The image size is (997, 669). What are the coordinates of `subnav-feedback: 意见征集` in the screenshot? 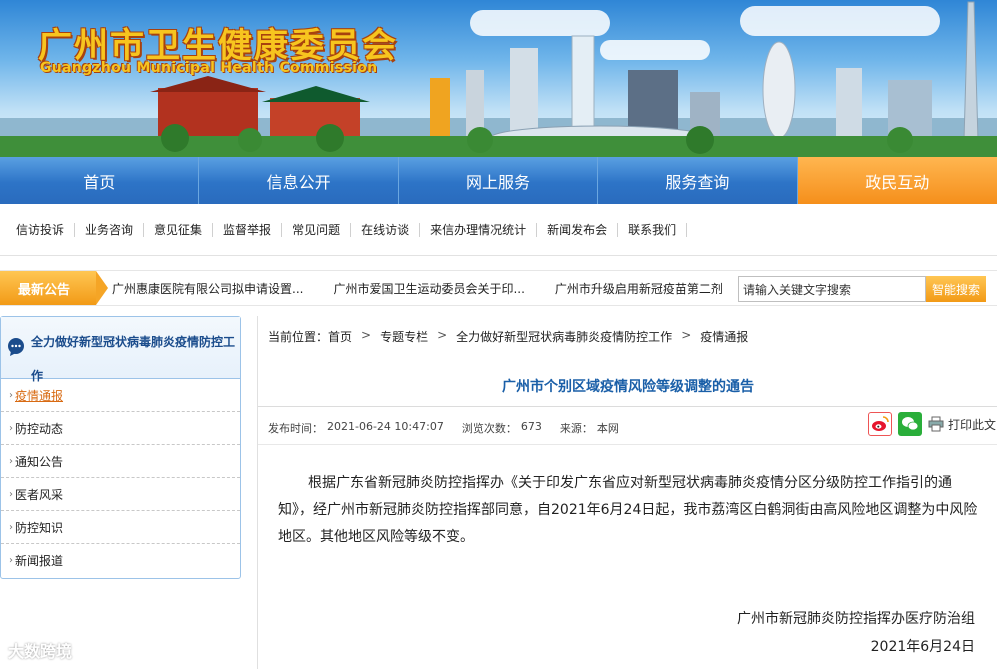 It's located at (179, 229).